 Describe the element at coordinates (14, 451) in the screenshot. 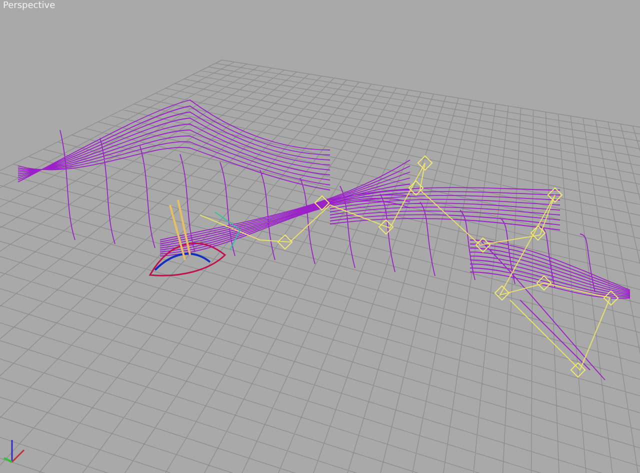

I see `axis-gizmo-icon` at that location.